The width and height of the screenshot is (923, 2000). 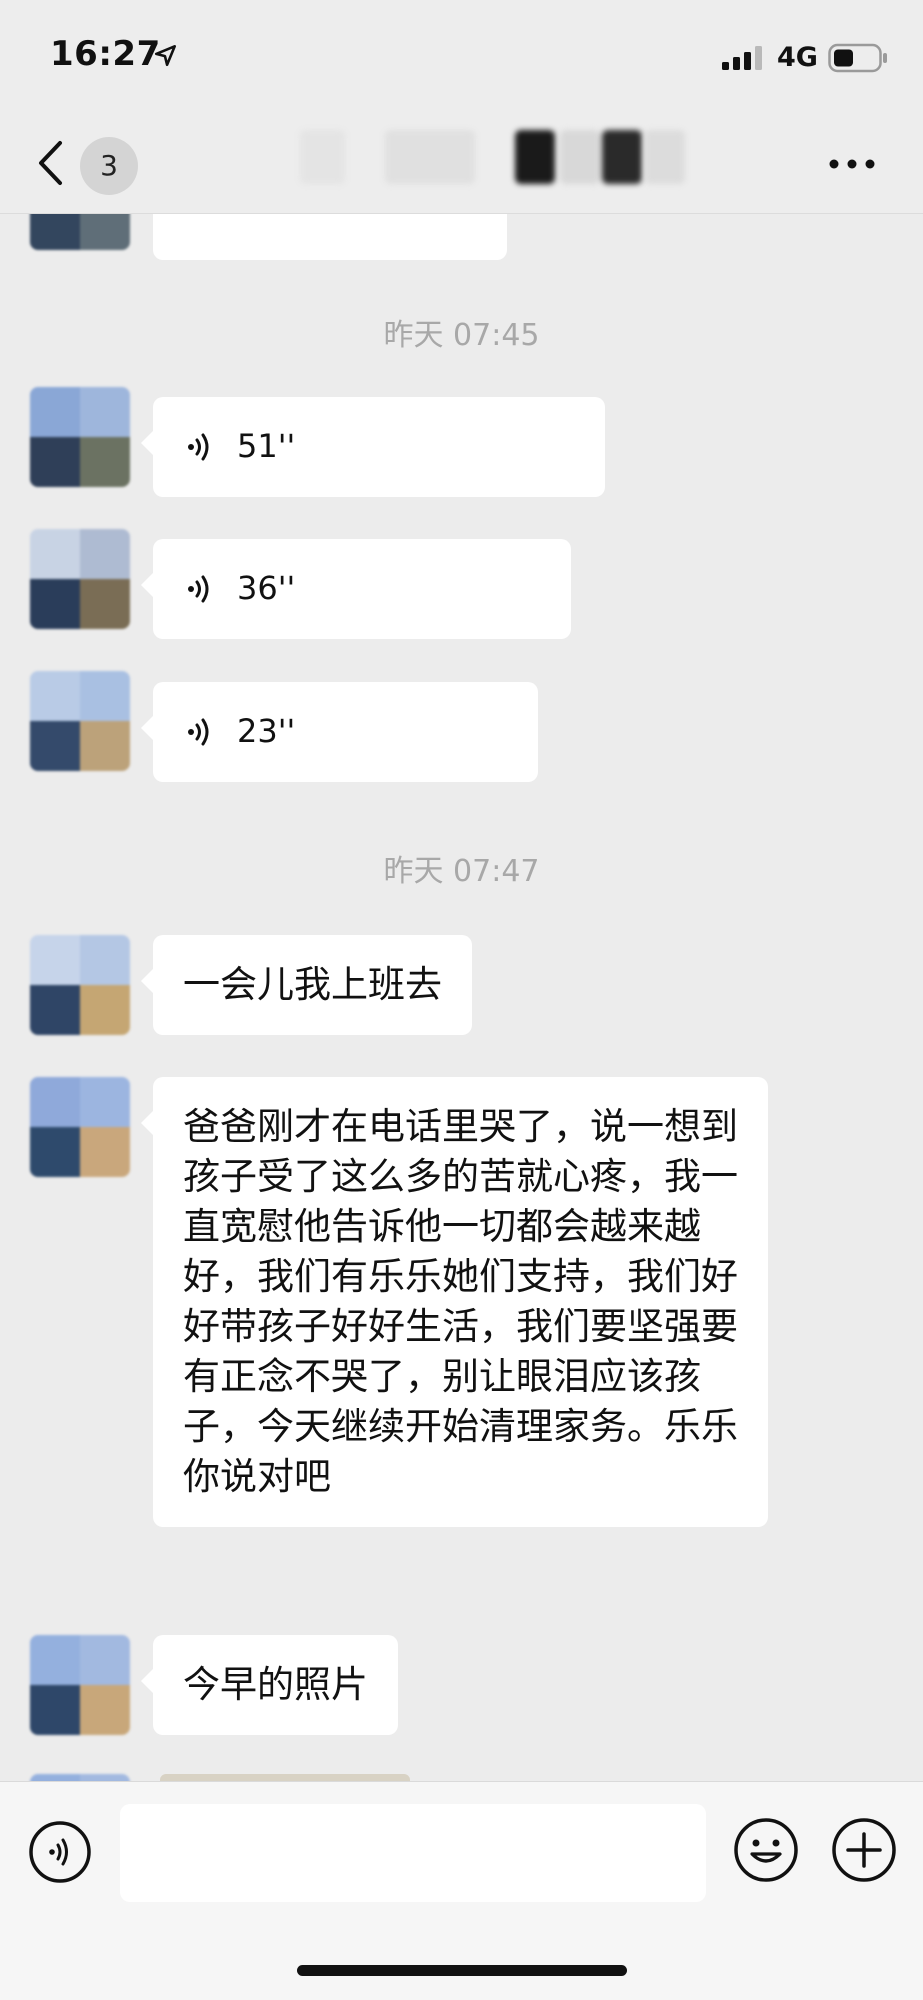 What do you see at coordinates (373, 447) in the screenshot?
I see `voice-message: 51''` at bounding box center [373, 447].